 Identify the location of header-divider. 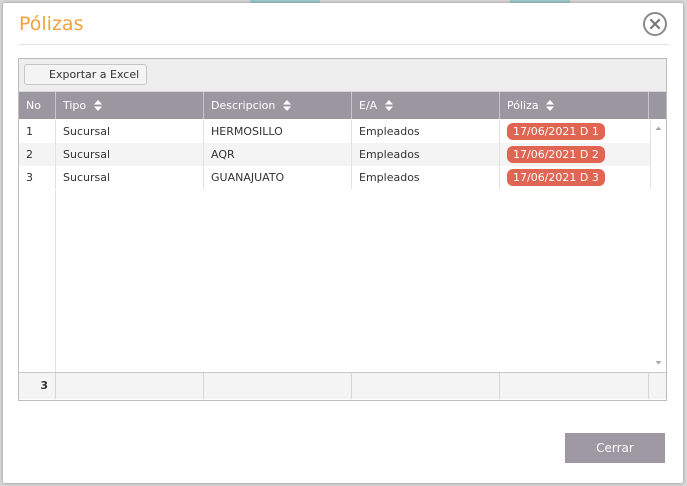
(344, 44).